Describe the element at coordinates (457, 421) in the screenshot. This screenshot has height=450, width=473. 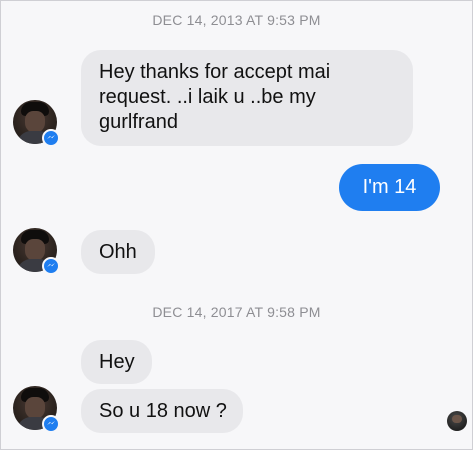
I see `seen-indicator-avatar` at that location.